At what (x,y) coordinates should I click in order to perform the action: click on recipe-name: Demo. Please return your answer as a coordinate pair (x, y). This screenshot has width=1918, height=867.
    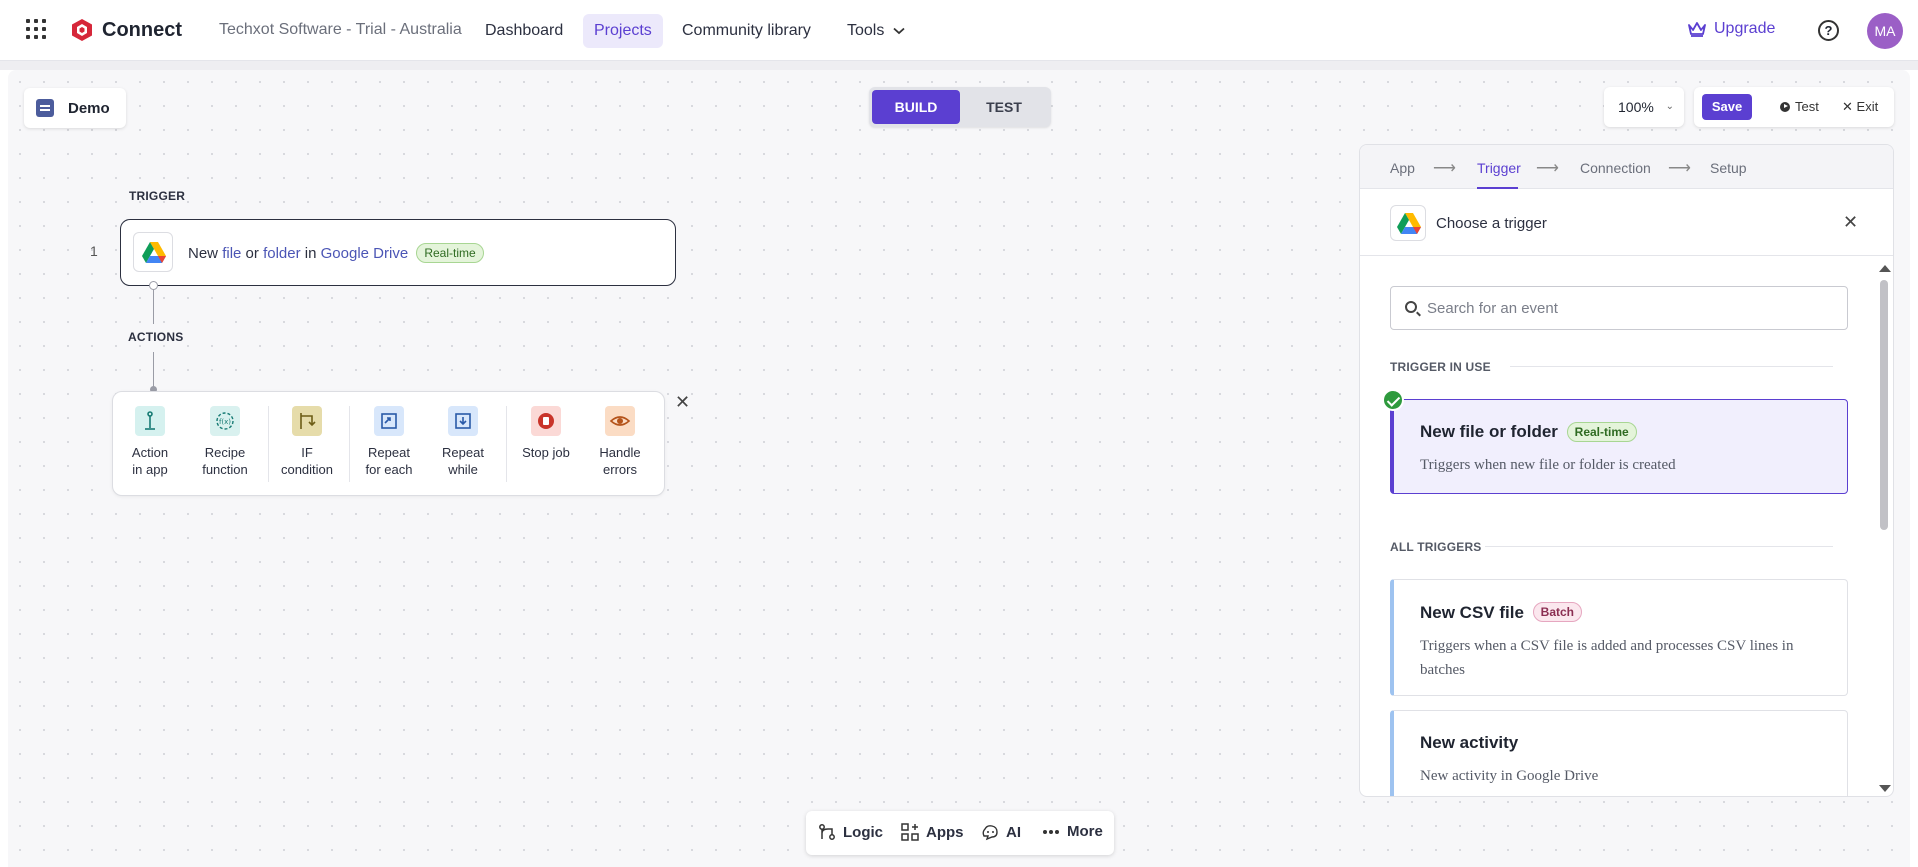
    Looking at the image, I should click on (89, 108).